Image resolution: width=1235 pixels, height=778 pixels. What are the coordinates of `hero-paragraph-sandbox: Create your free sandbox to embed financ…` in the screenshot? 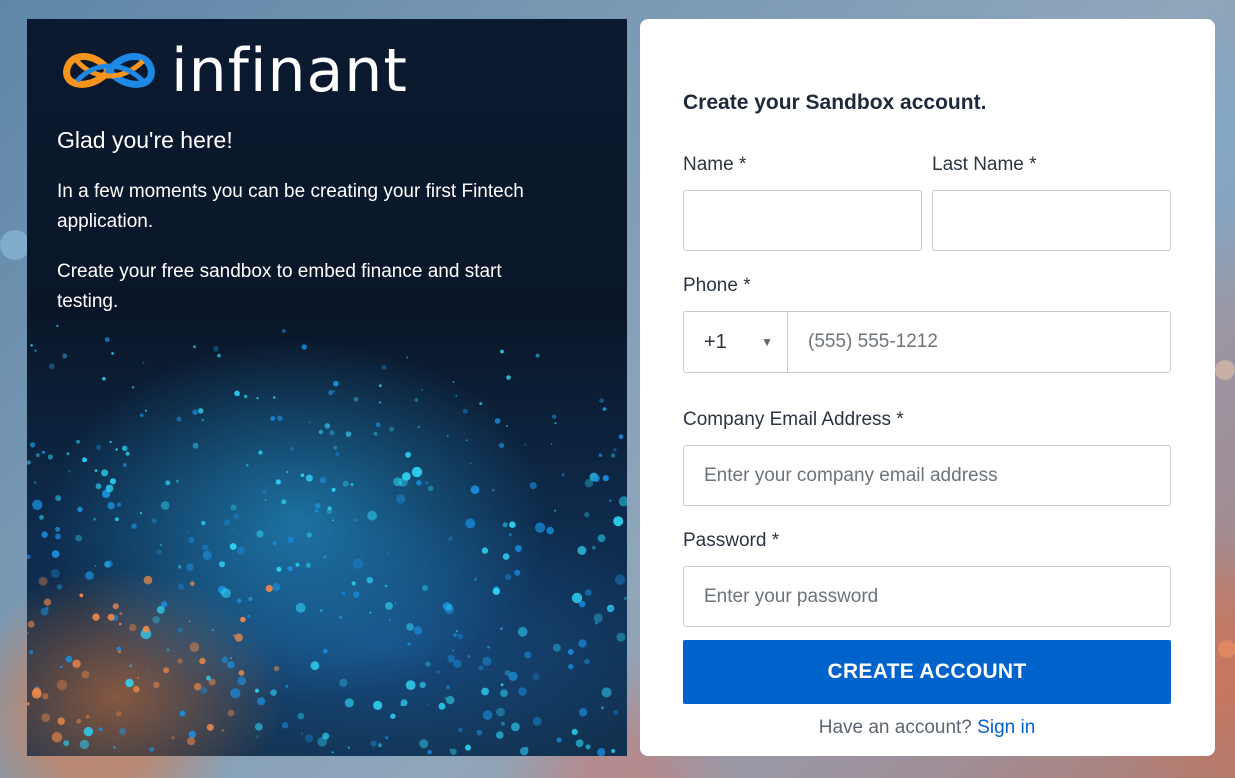 It's located at (279, 286).